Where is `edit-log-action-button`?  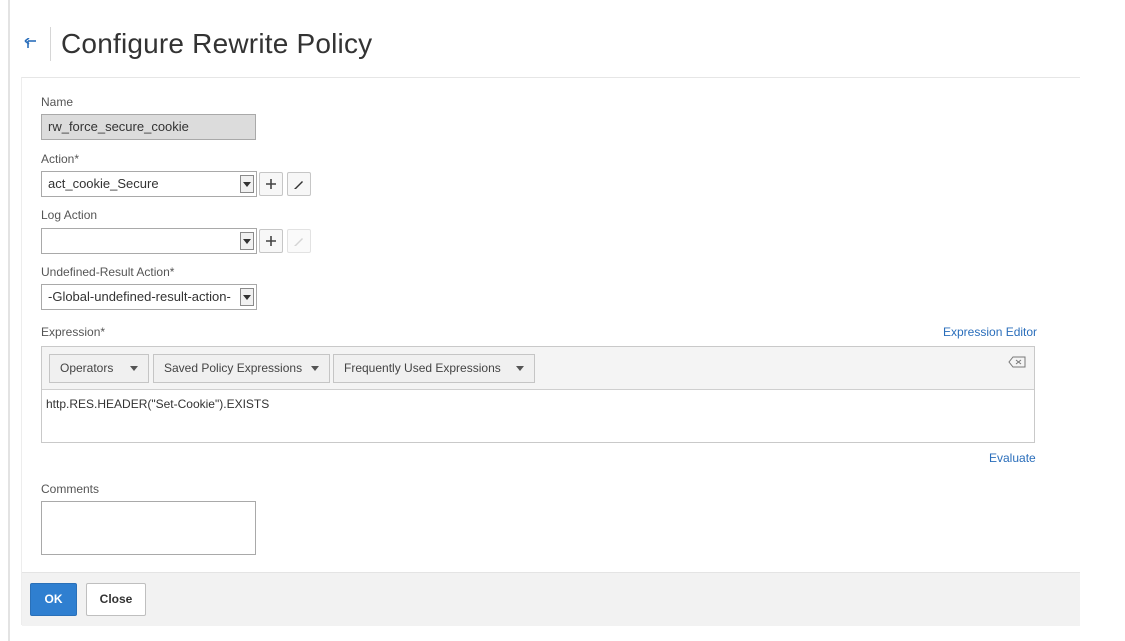
edit-log-action-button is located at coordinates (299, 241).